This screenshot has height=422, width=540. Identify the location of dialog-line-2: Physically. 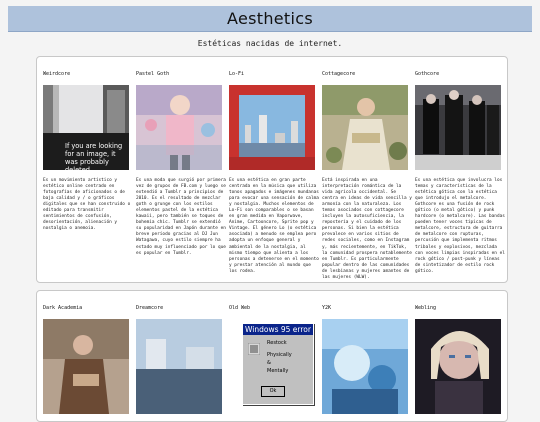
(279, 355).